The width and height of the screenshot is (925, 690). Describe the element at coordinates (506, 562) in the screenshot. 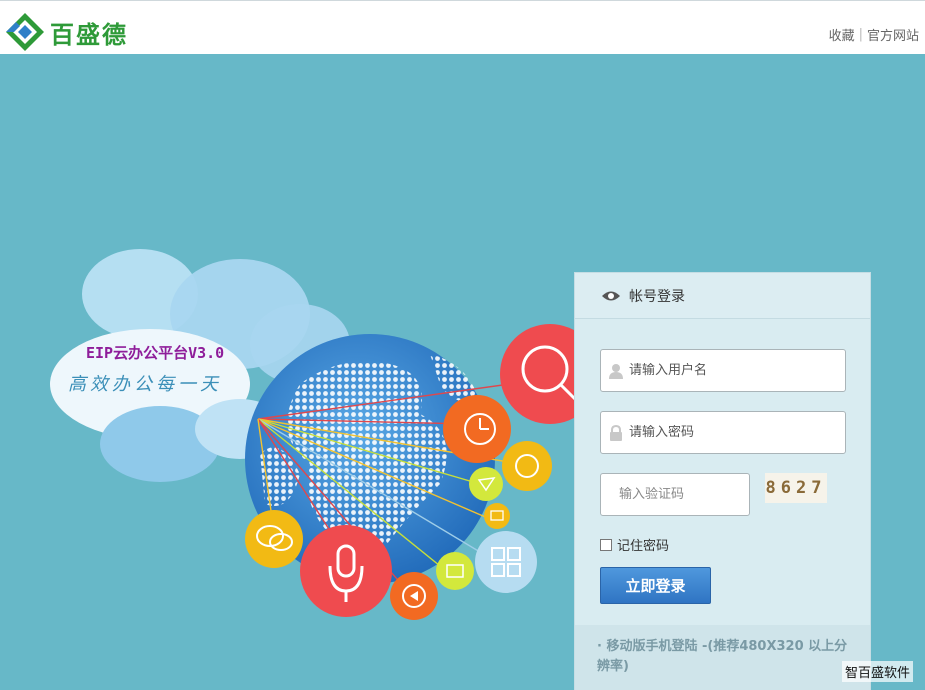

I see `grid-bubble-icon` at that location.